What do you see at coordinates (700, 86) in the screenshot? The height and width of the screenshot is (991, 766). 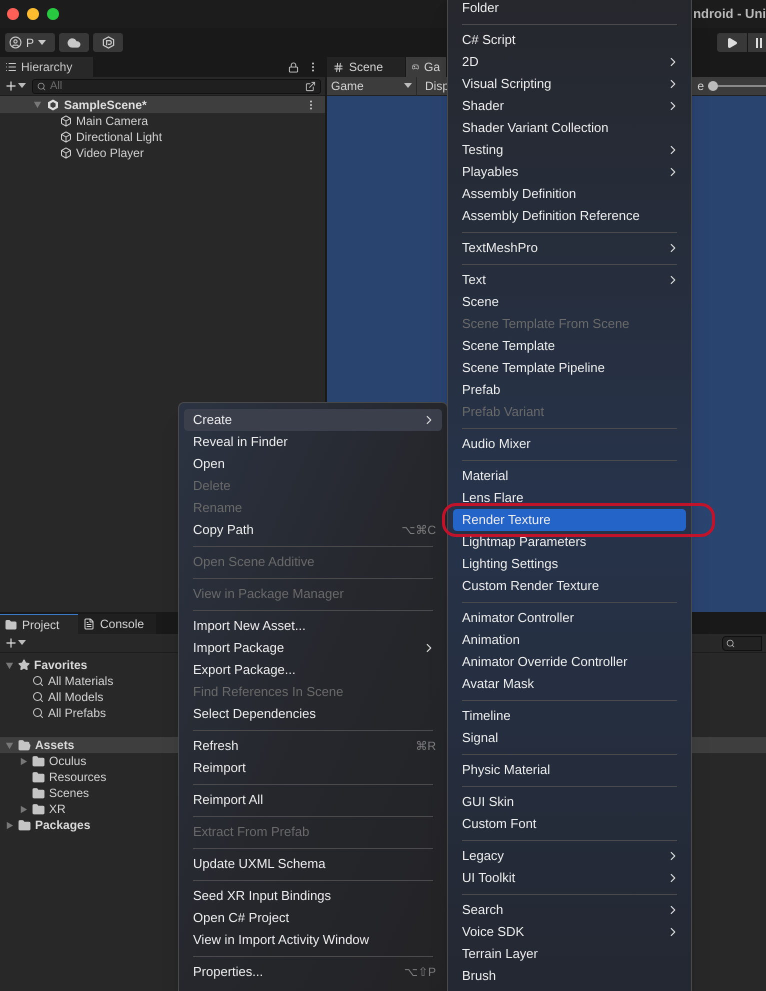 I see `scale-label: e` at bounding box center [700, 86].